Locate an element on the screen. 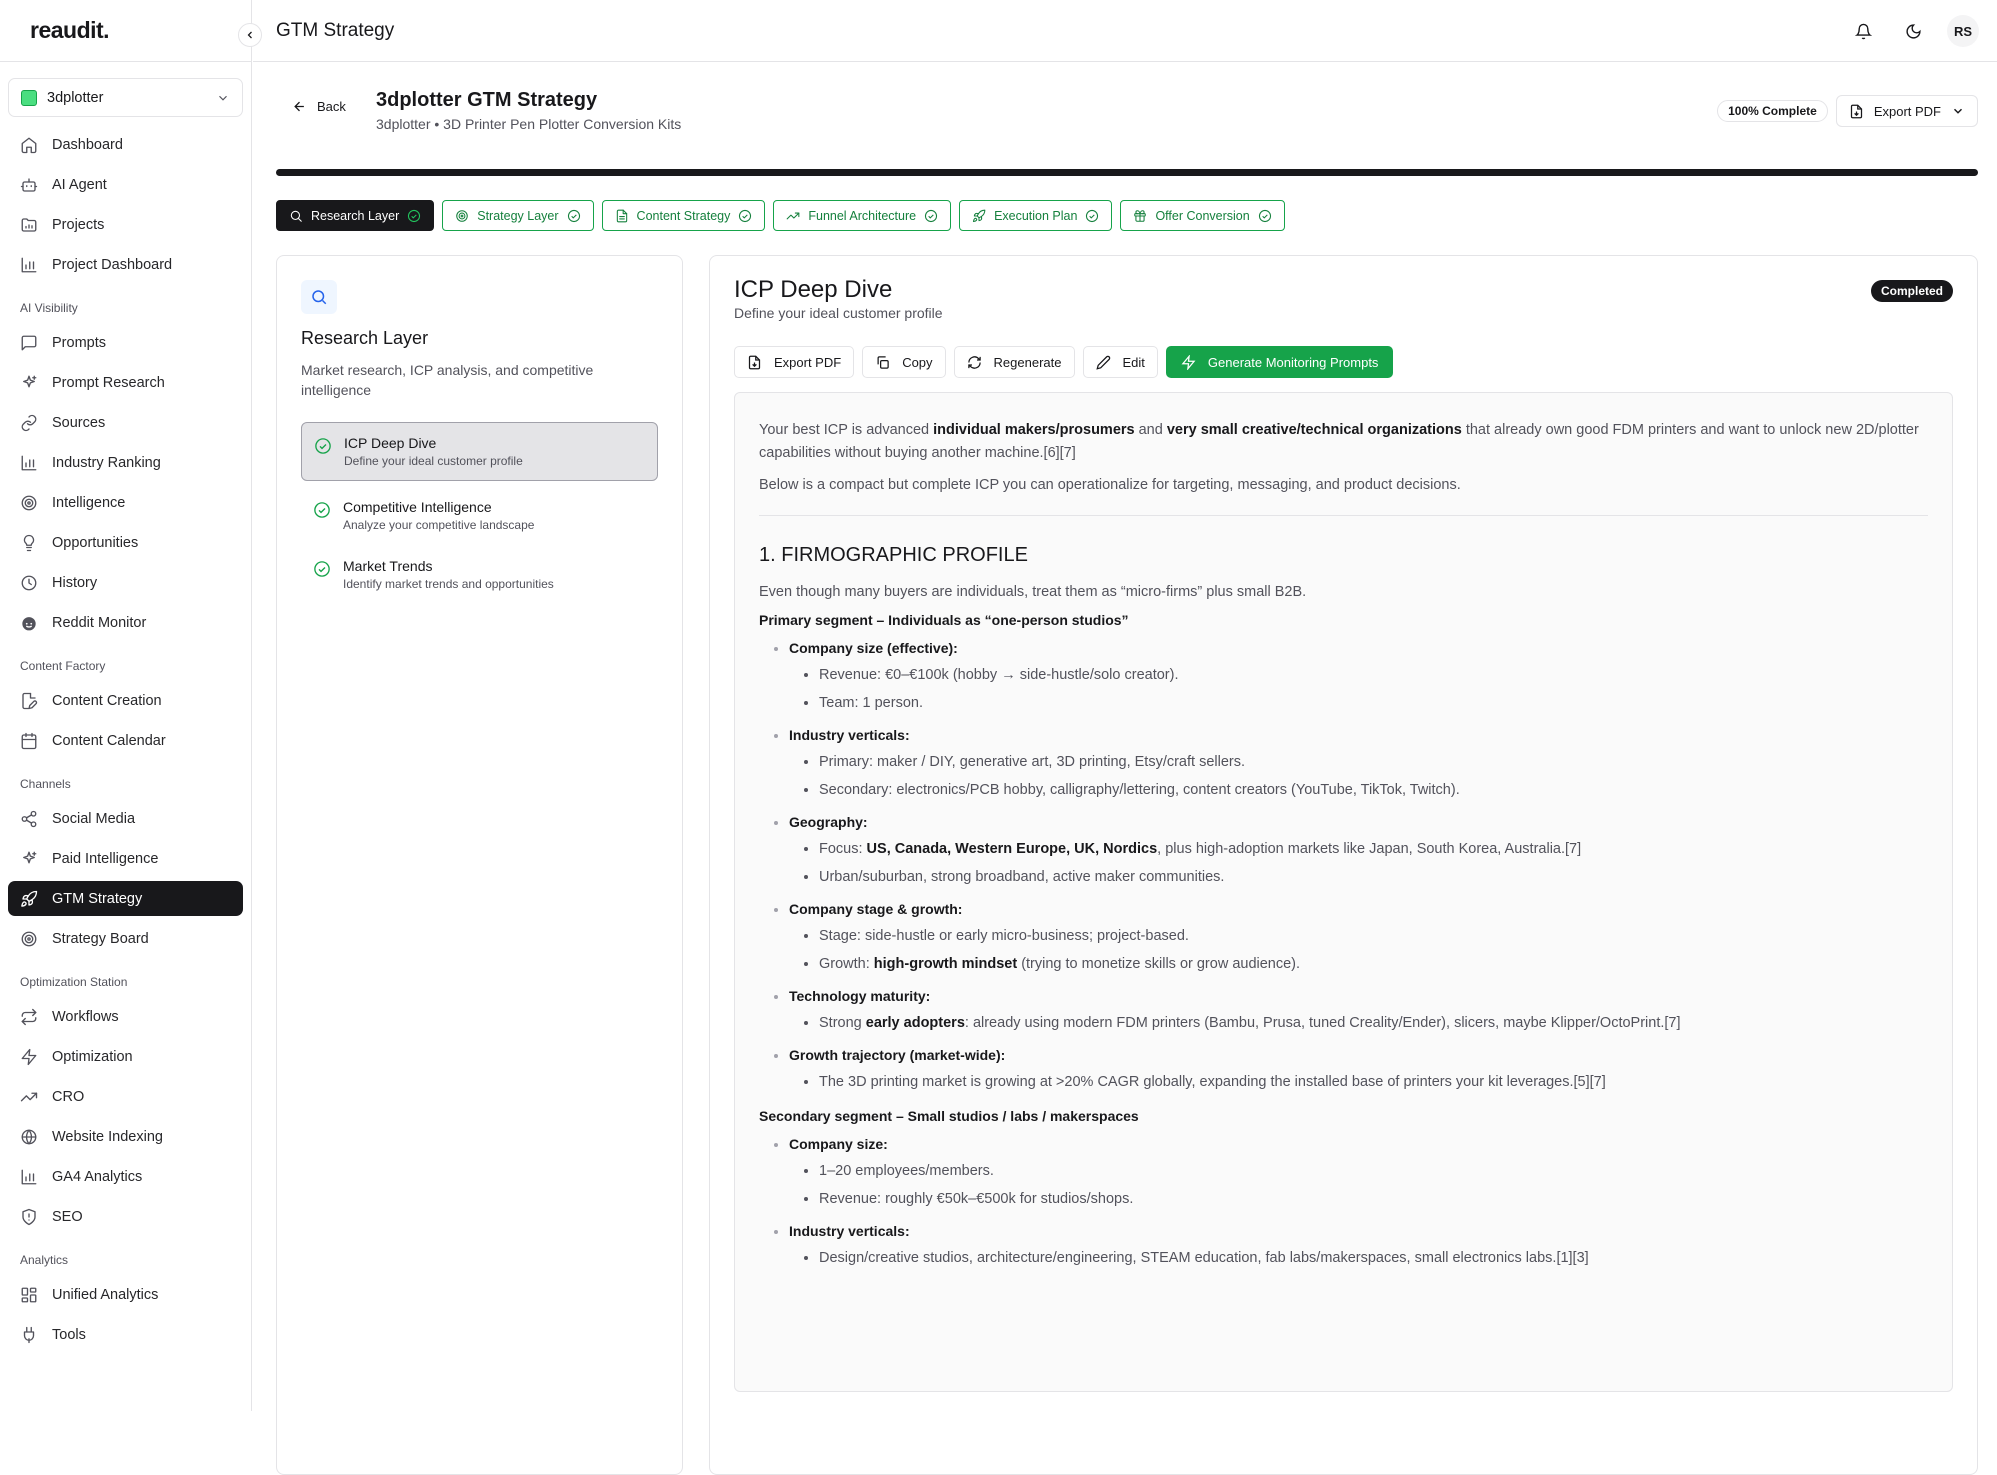 The height and width of the screenshot is (1475, 1997). message-icon is located at coordinates (29, 343).